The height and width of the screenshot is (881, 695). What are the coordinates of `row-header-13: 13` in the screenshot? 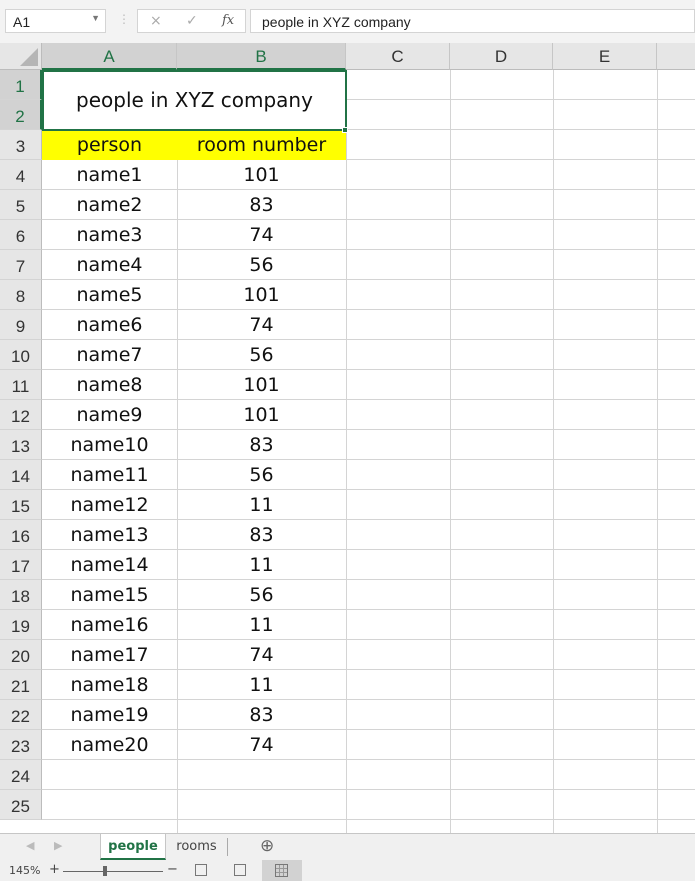 It's located at (21, 445).